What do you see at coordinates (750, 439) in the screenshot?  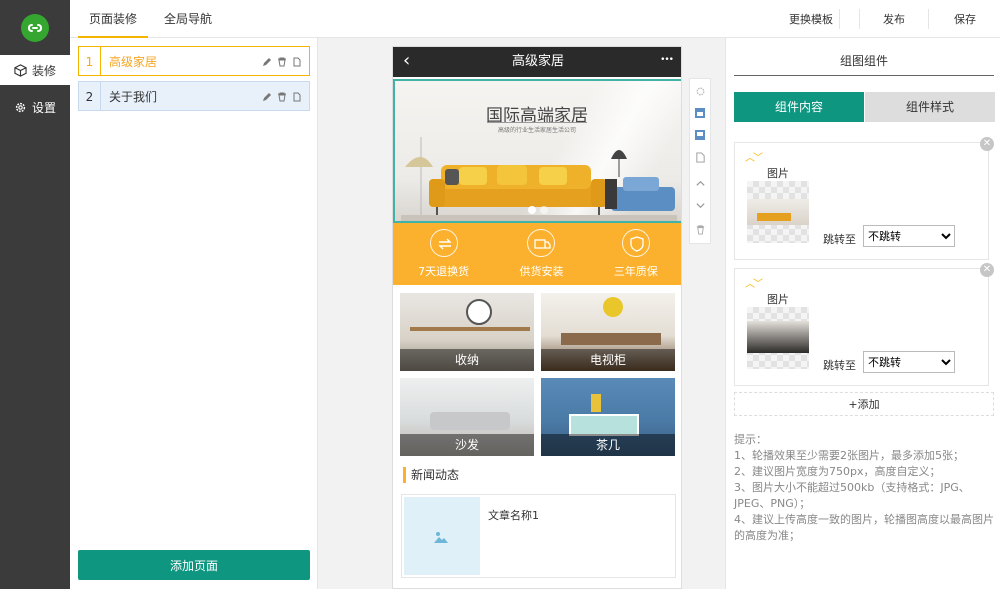 I see `tip-line: 提示：` at bounding box center [750, 439].